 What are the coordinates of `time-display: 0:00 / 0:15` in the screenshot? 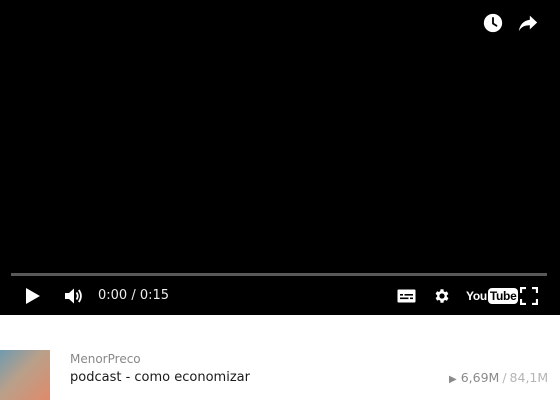 It's located at (133, 295).